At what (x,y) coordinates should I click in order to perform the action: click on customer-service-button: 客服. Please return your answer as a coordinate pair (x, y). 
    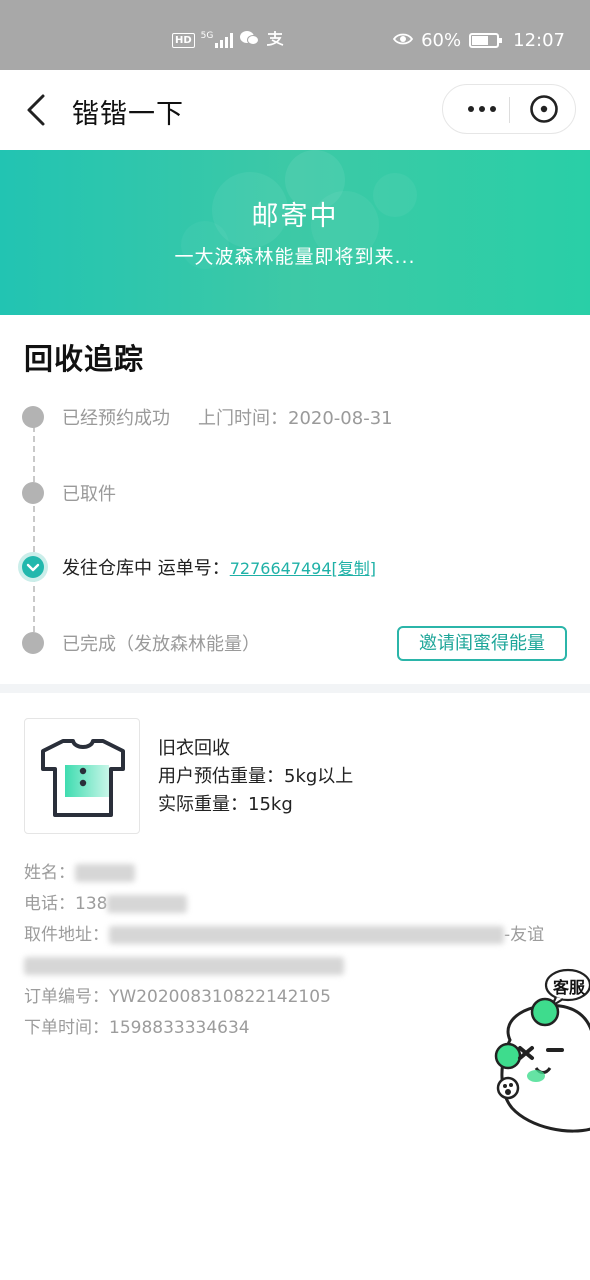
    Looking at the image, I should click on (540, 1053).